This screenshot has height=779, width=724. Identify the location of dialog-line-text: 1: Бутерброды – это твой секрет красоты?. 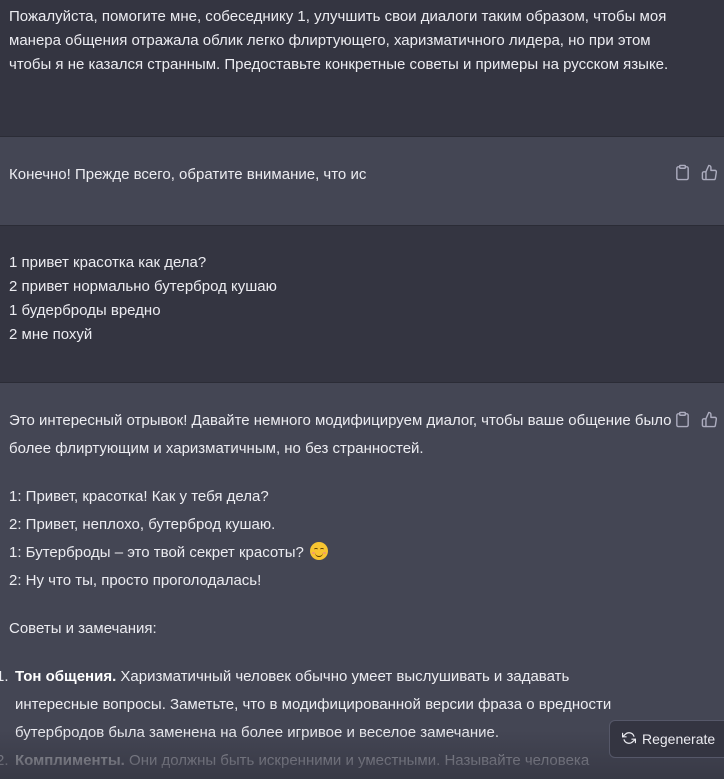
(156, 552).